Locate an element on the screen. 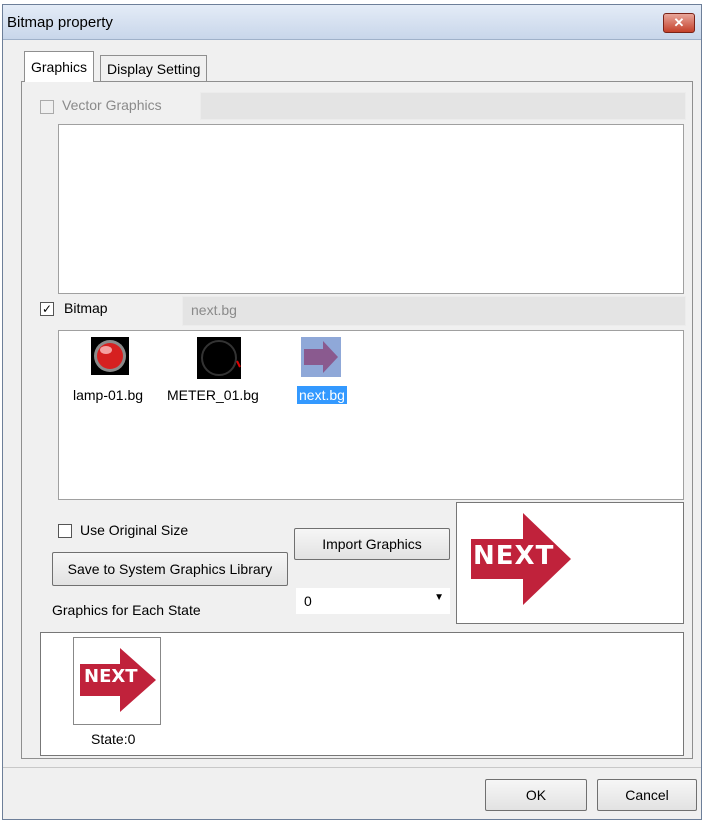 This screenshot has width=706, height=822. bitmap-label: Bitmap is located at coordinates (86, 308).